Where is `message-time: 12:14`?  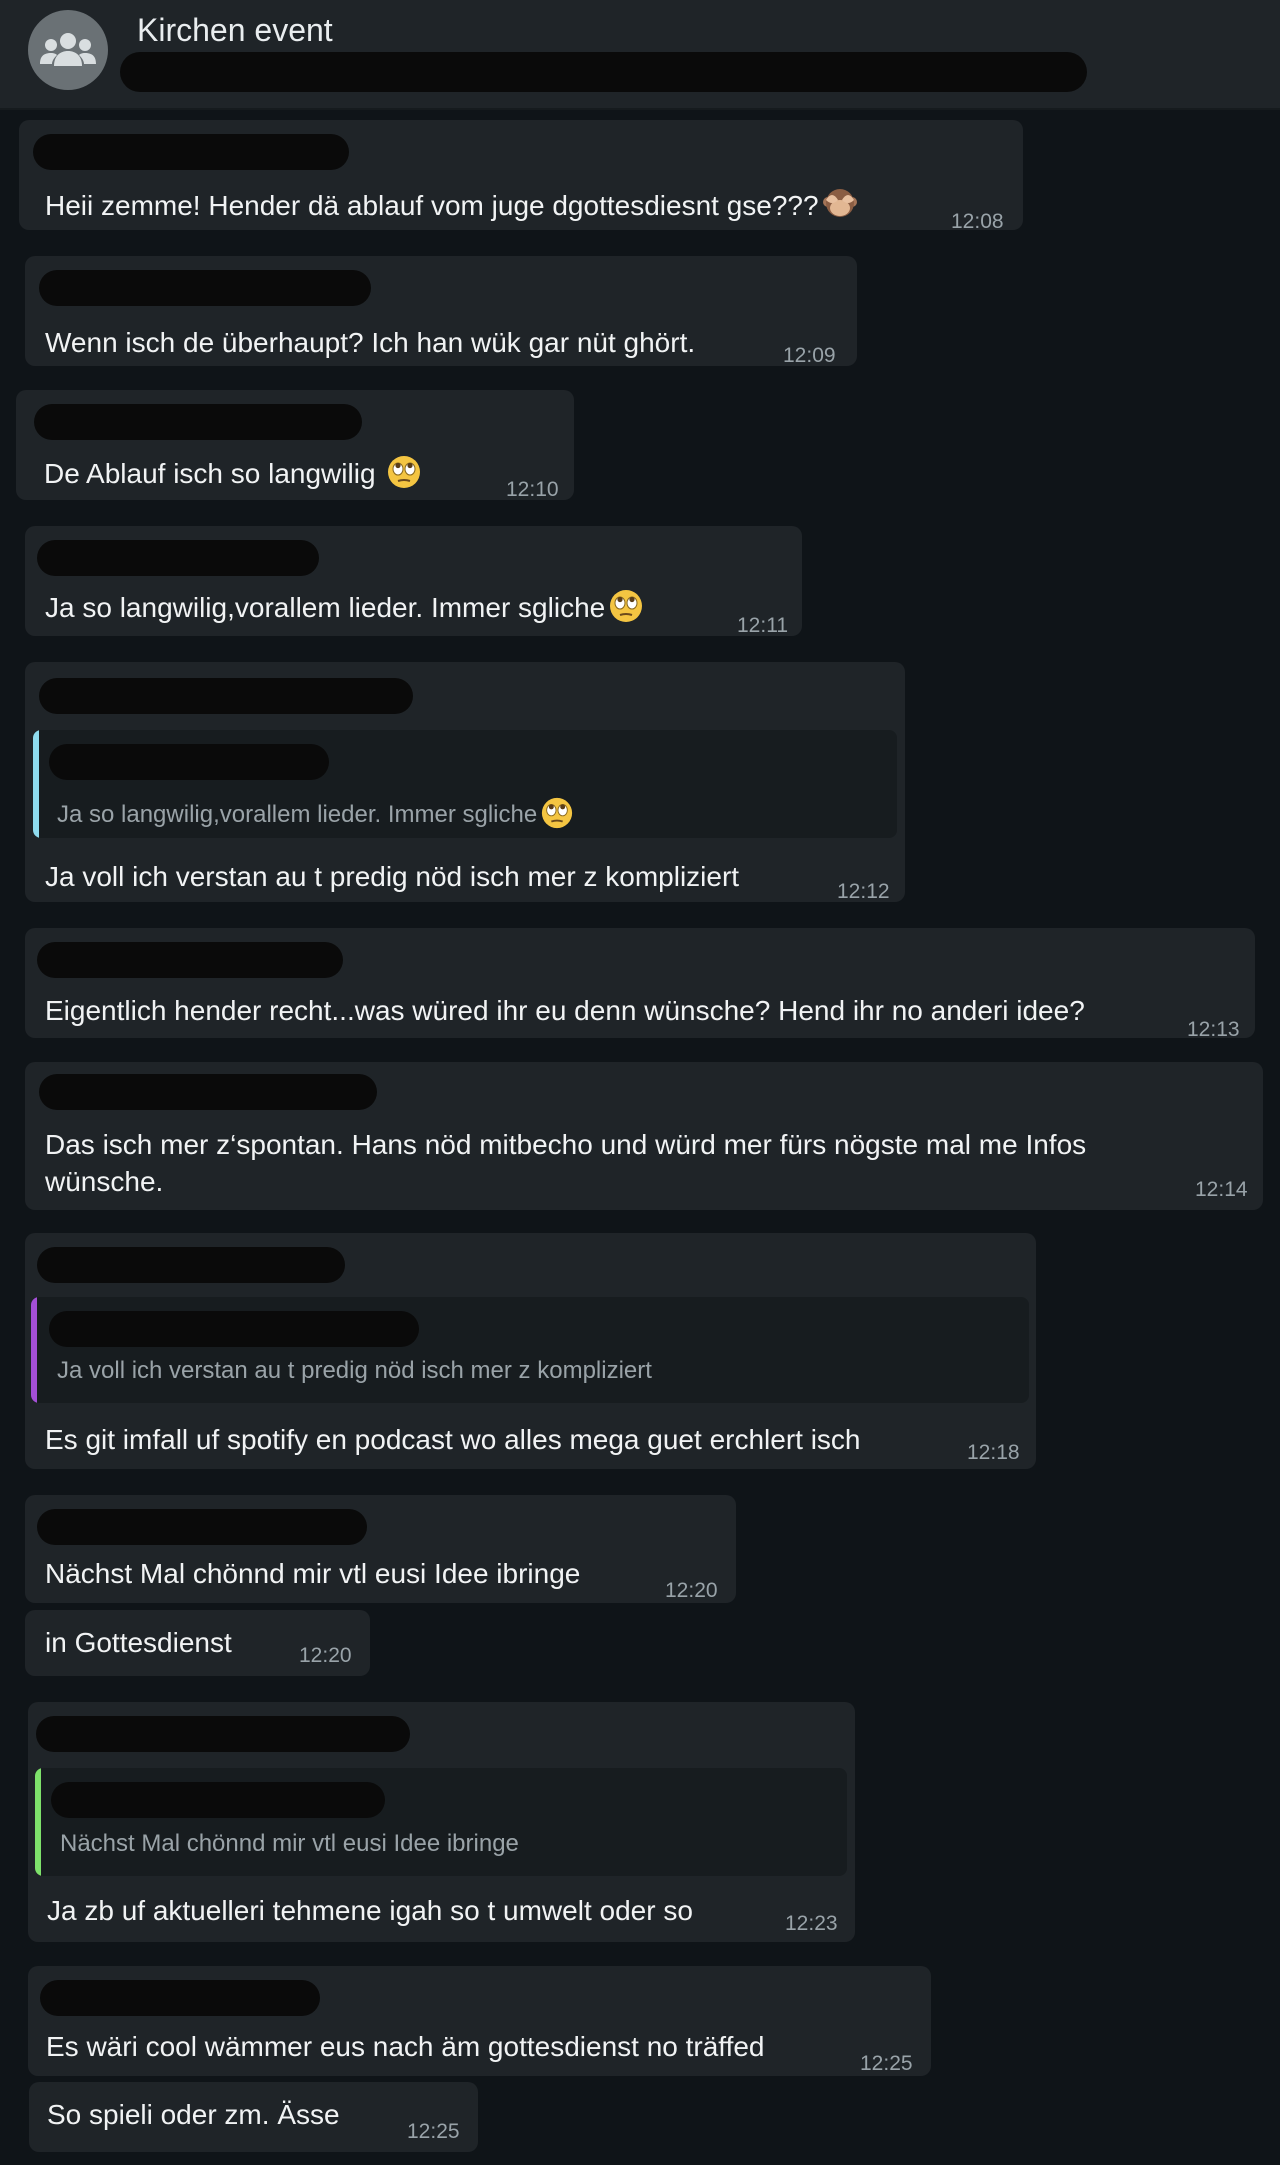
message-time: 12:14 is located at coordinates (1221, 1189).